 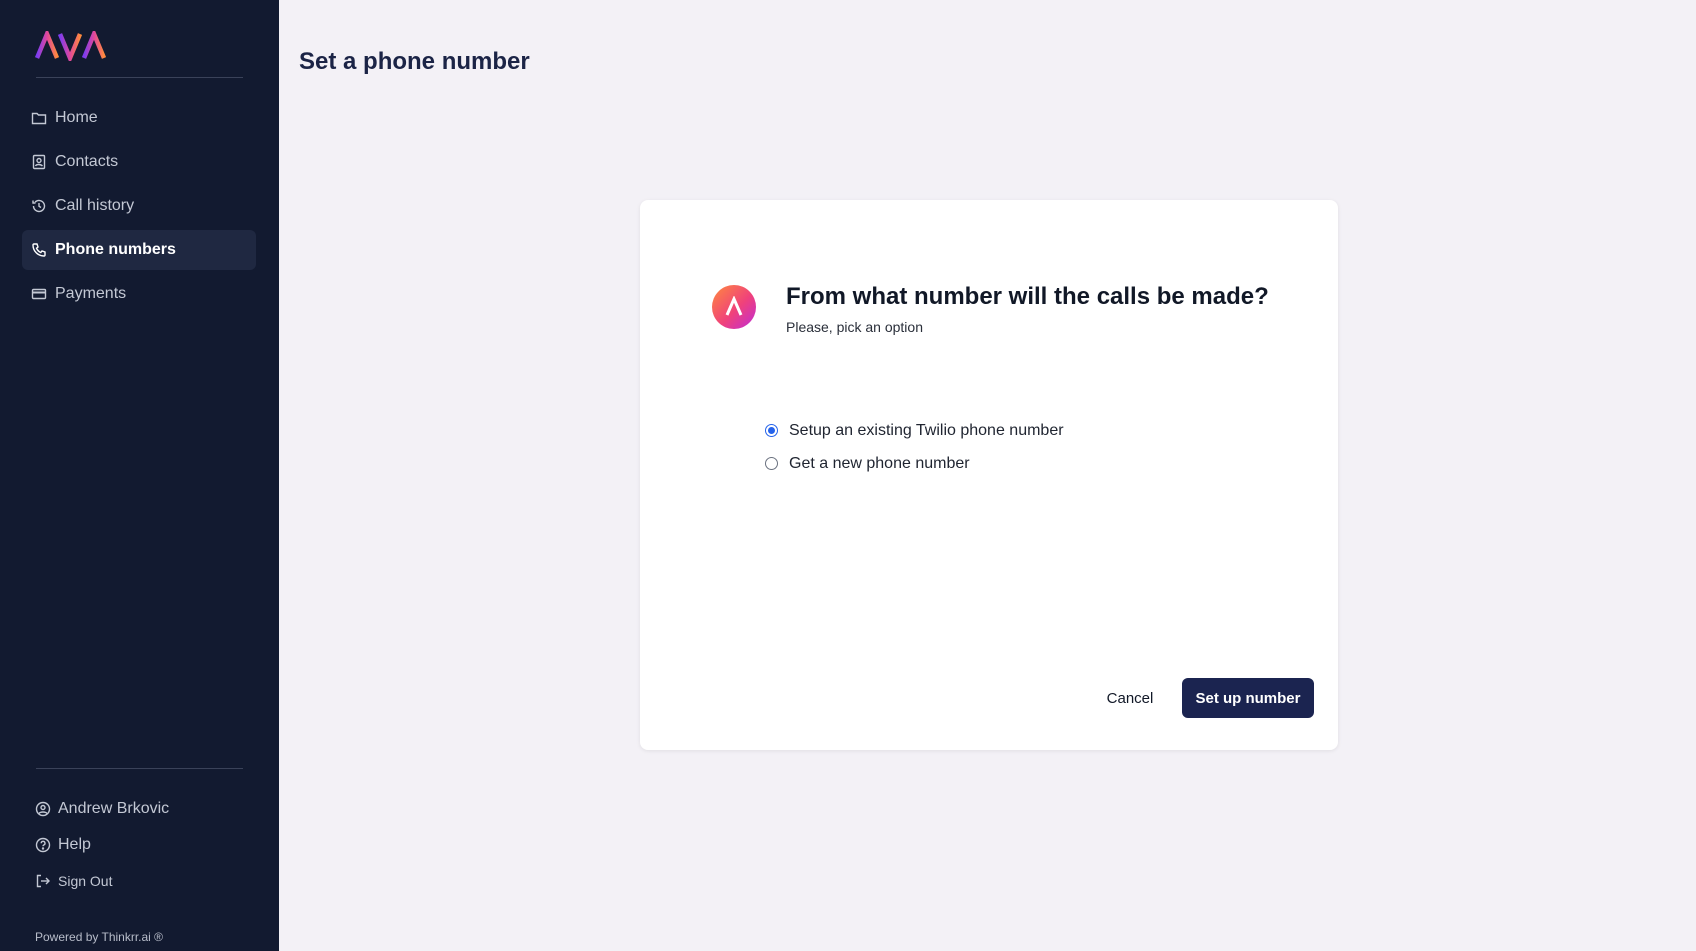 I want to click on user-profile-link: Andrew Brkovic, so click(x=144, y=809).